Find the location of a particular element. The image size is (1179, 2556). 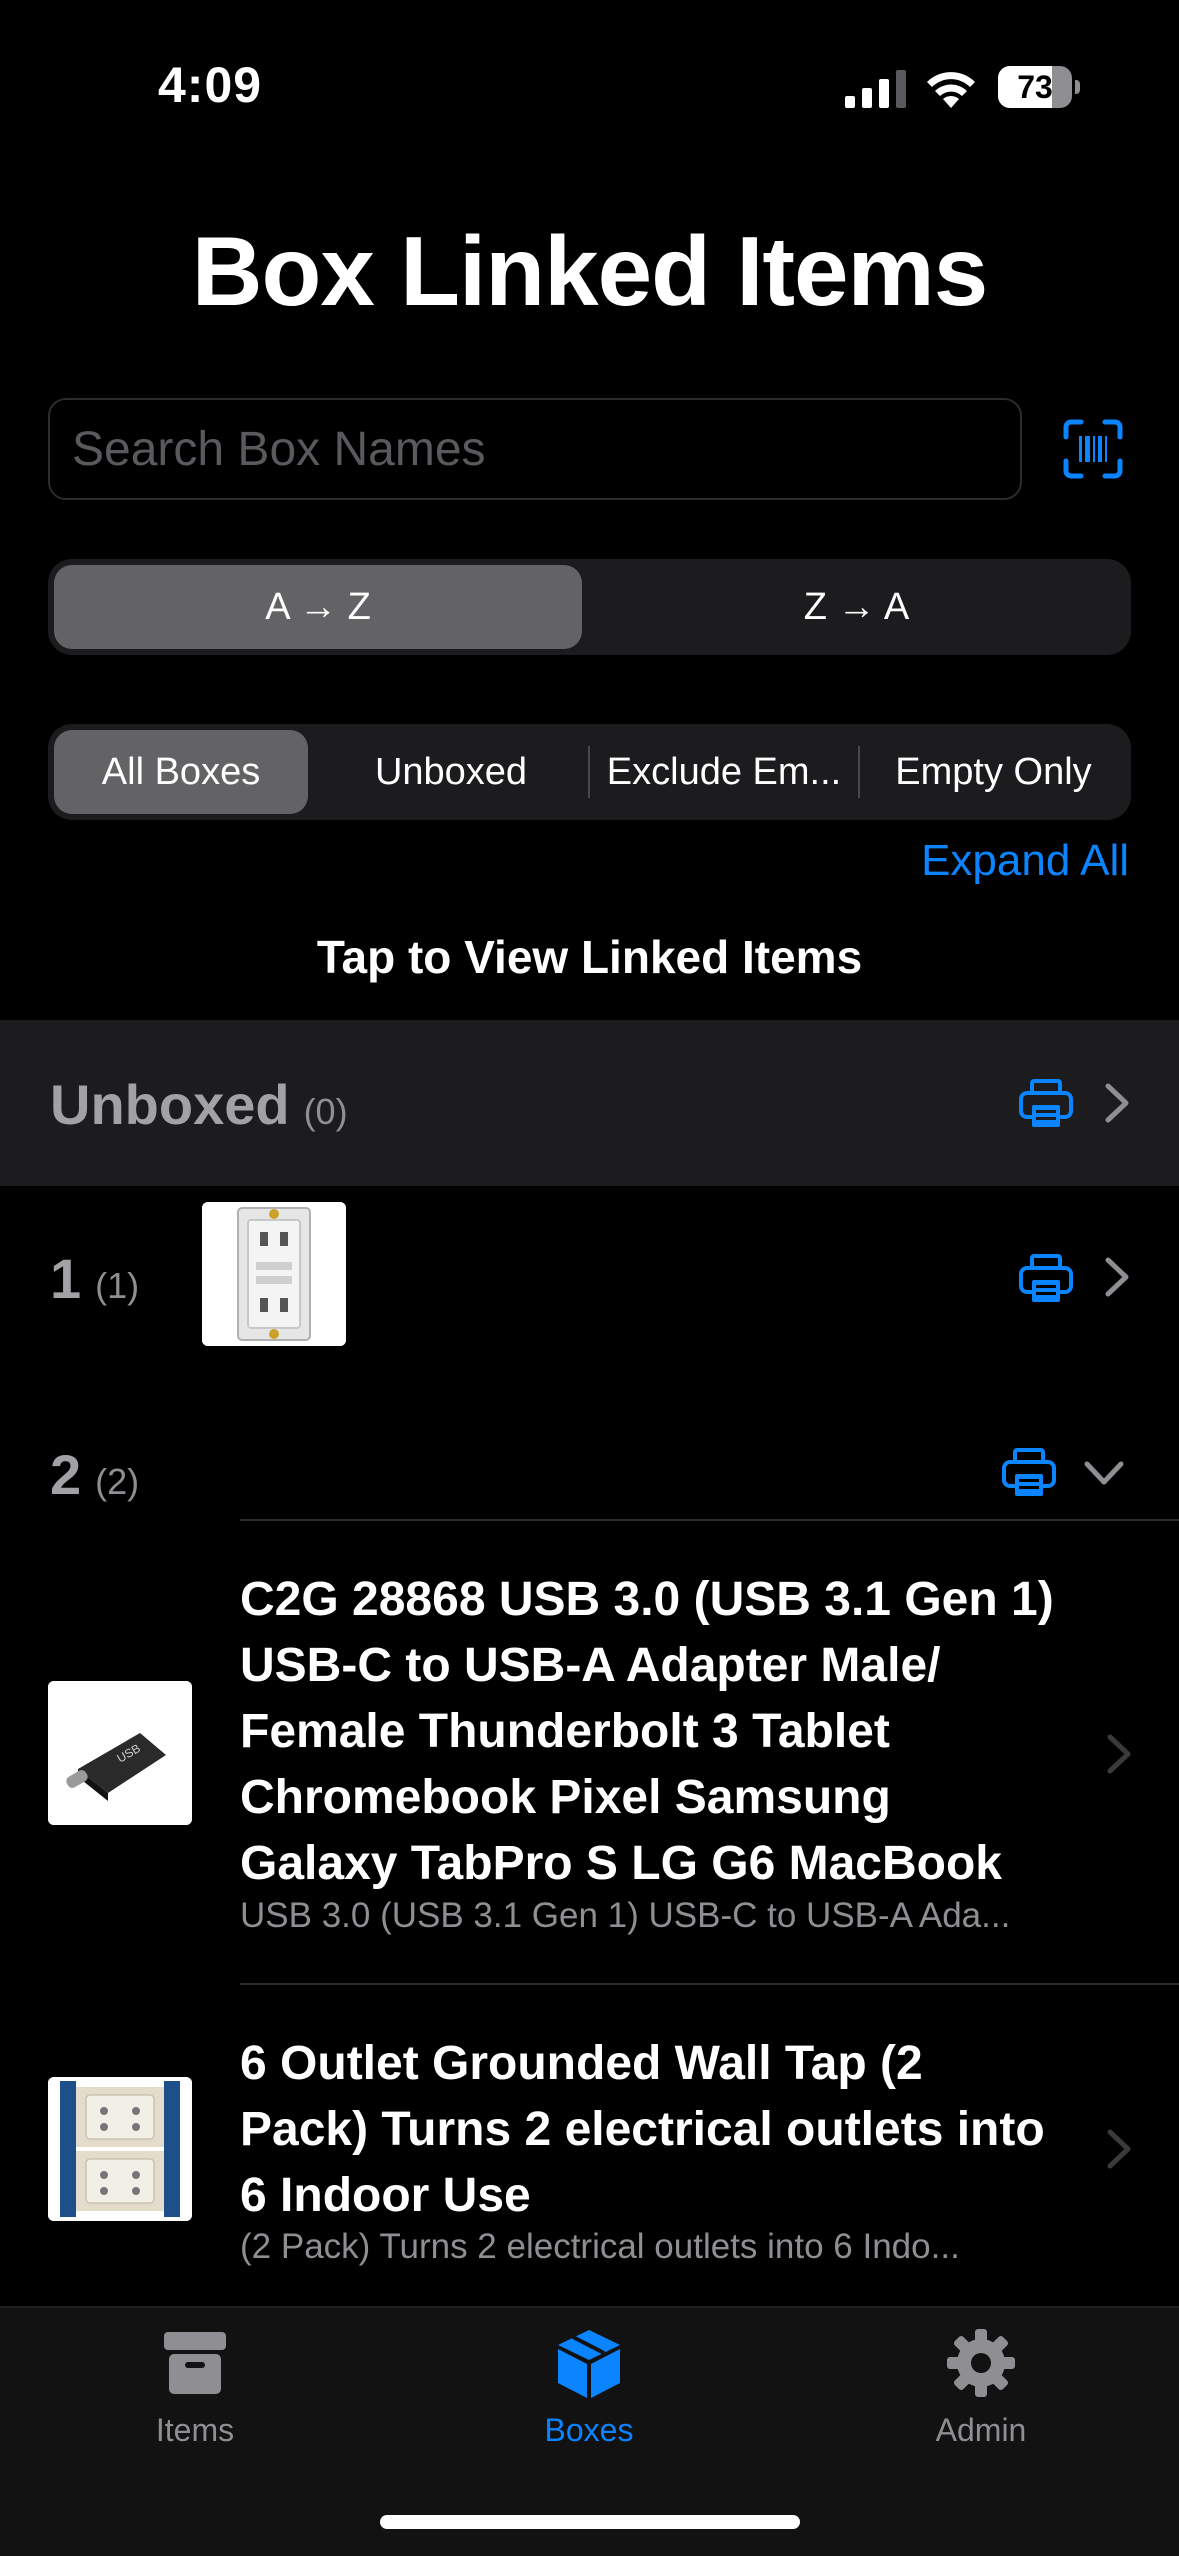

battery-percentage: 73 is located at coordinates (1035, 87).